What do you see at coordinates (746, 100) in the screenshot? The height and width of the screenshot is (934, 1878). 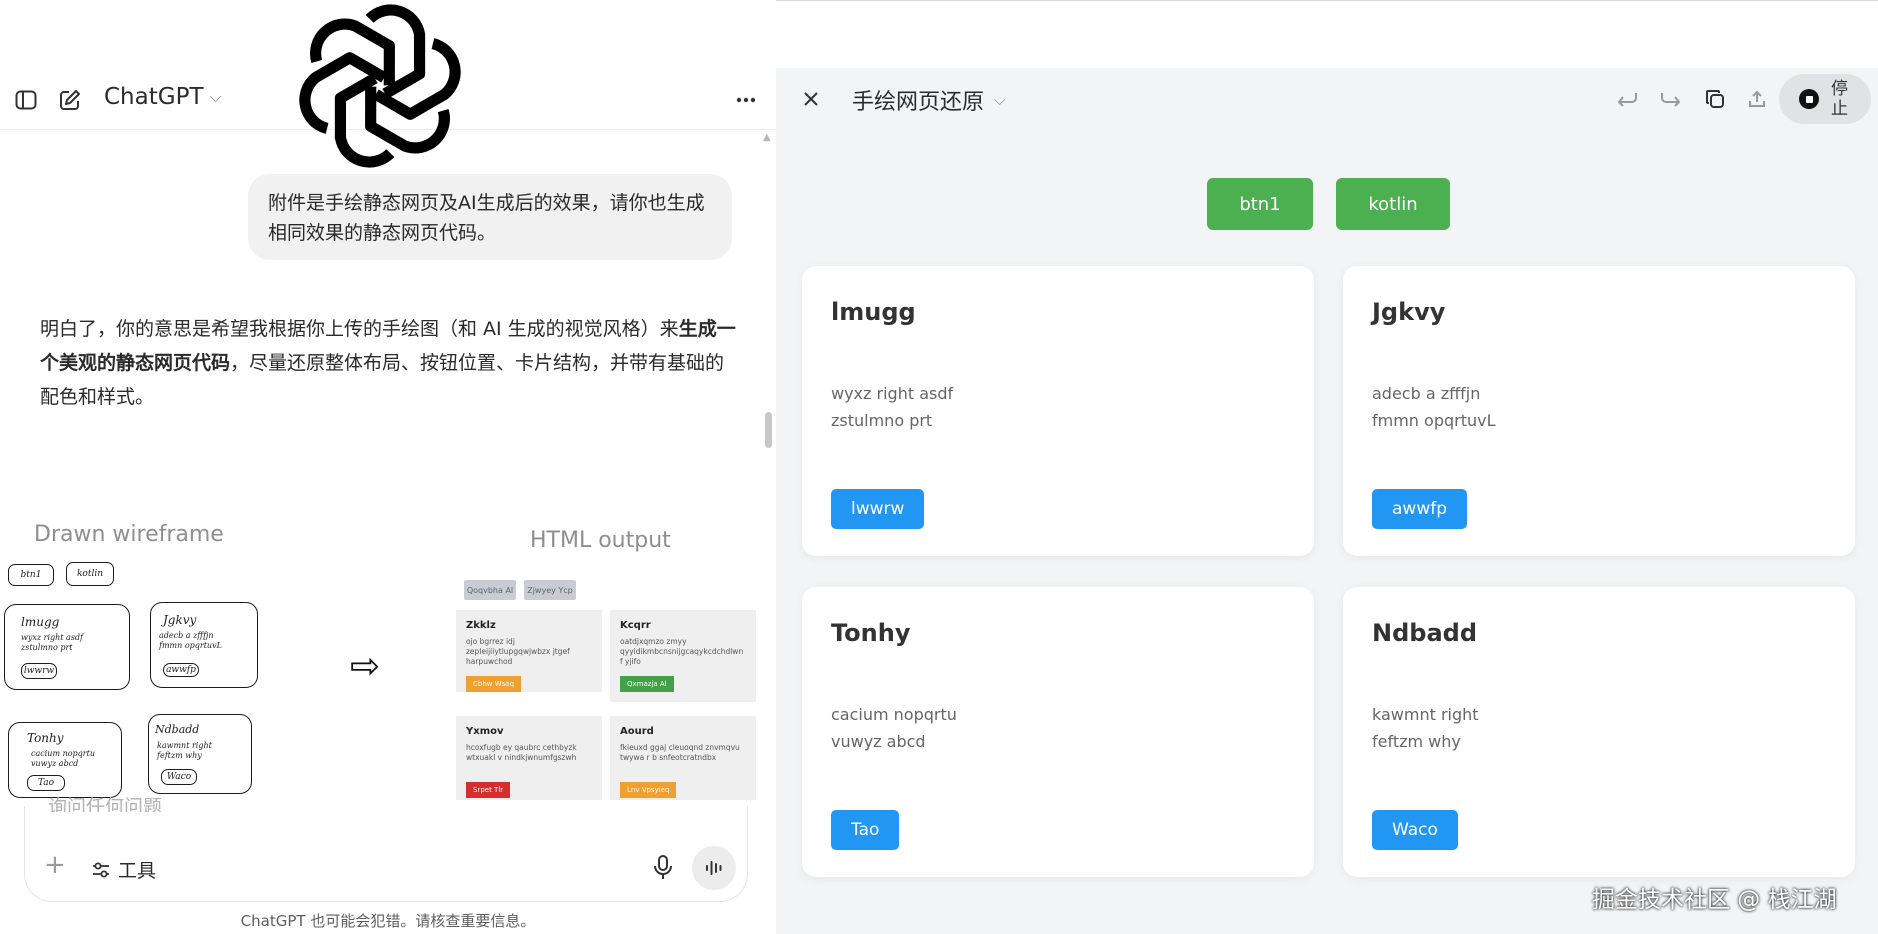 I see `more-options-icon` at bounding box center [746, 100].